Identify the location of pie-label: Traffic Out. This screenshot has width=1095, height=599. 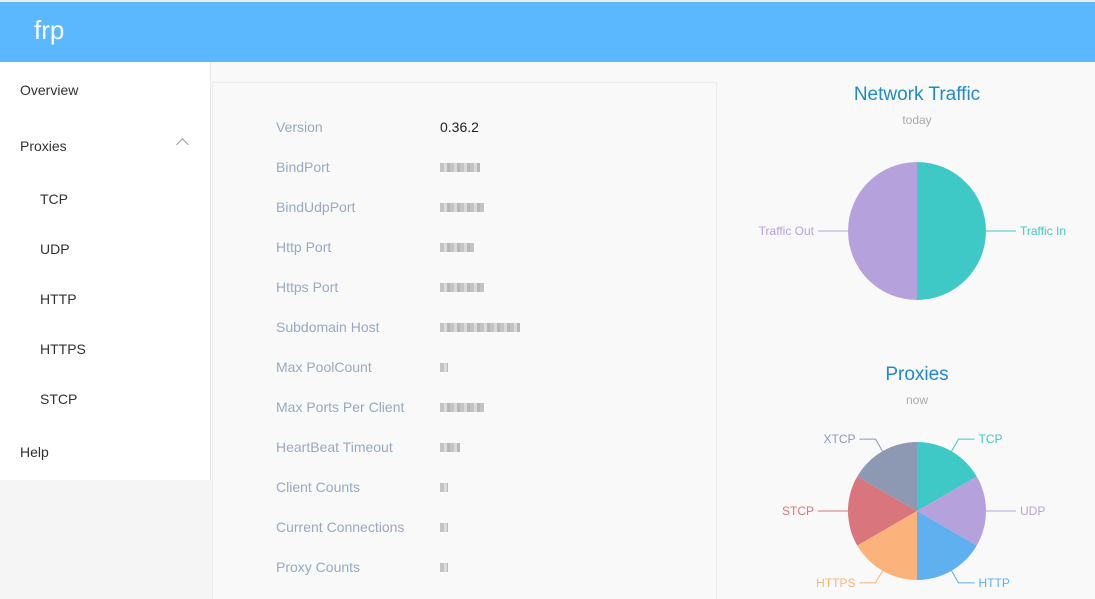
(787, 231).